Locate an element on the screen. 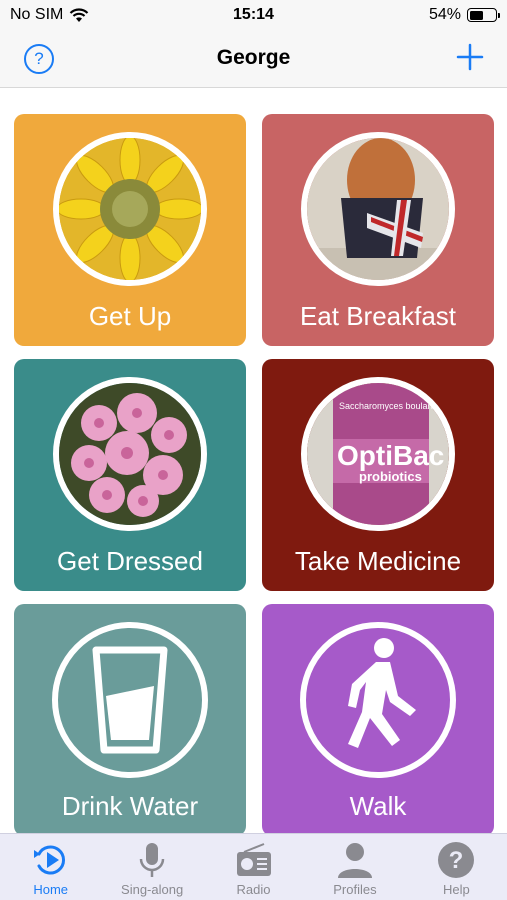 The image size is (507, 900). tile-label: Walk is located at coordinates (378, 806).